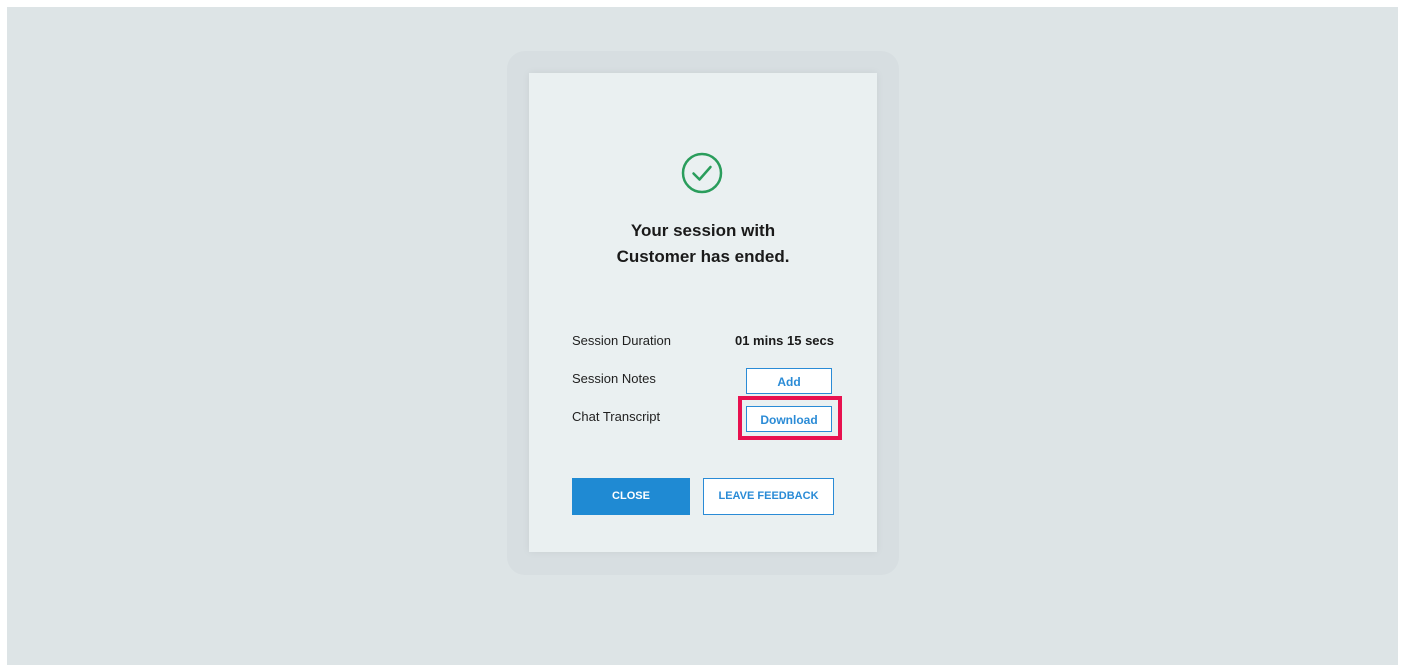 The height and width of the screenshot is (665, 1401). What do you see at coordinates (784, 340) in the screenshot?
I see `session-duration-value: 01 mins 15 secs` at bounding box center [784, 340].